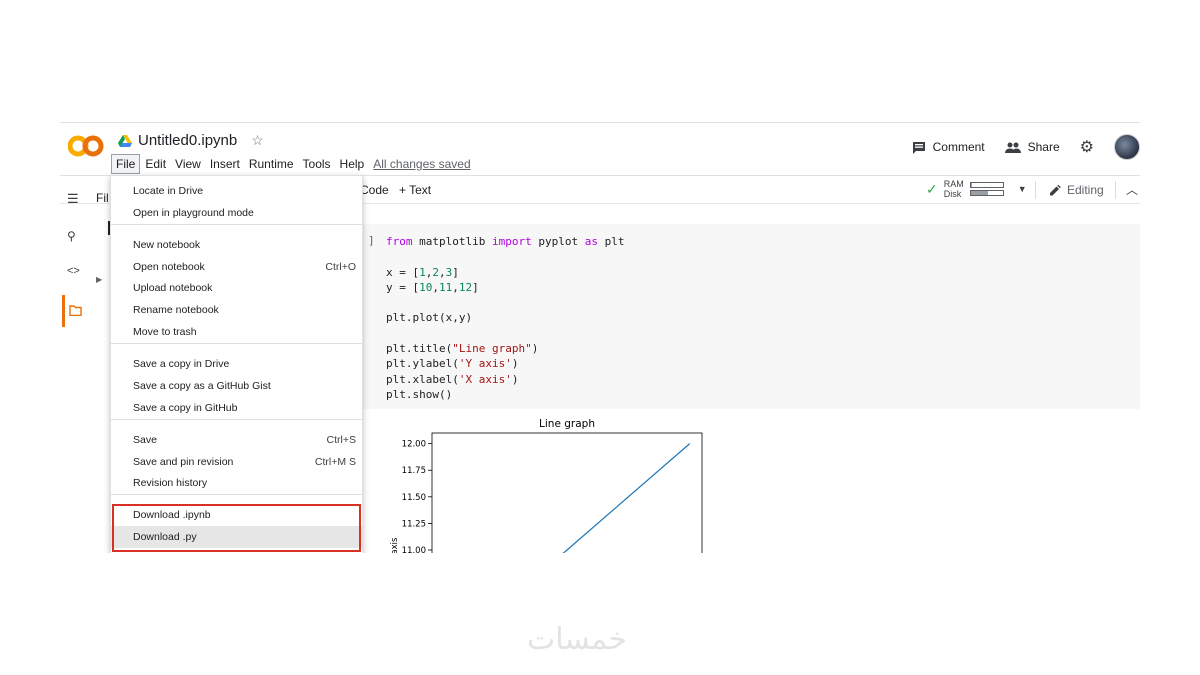  I want to click on add-text-button: + Text, so click(415, 190).